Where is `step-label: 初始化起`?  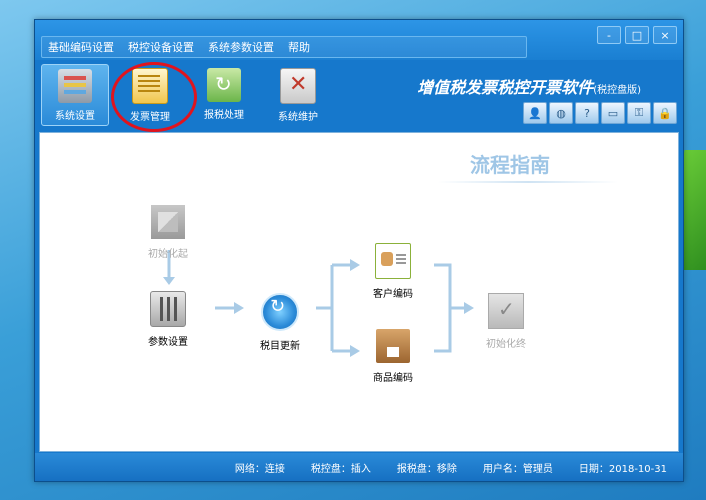
step-label: 初始化起 is located at coordinates (168, 254).